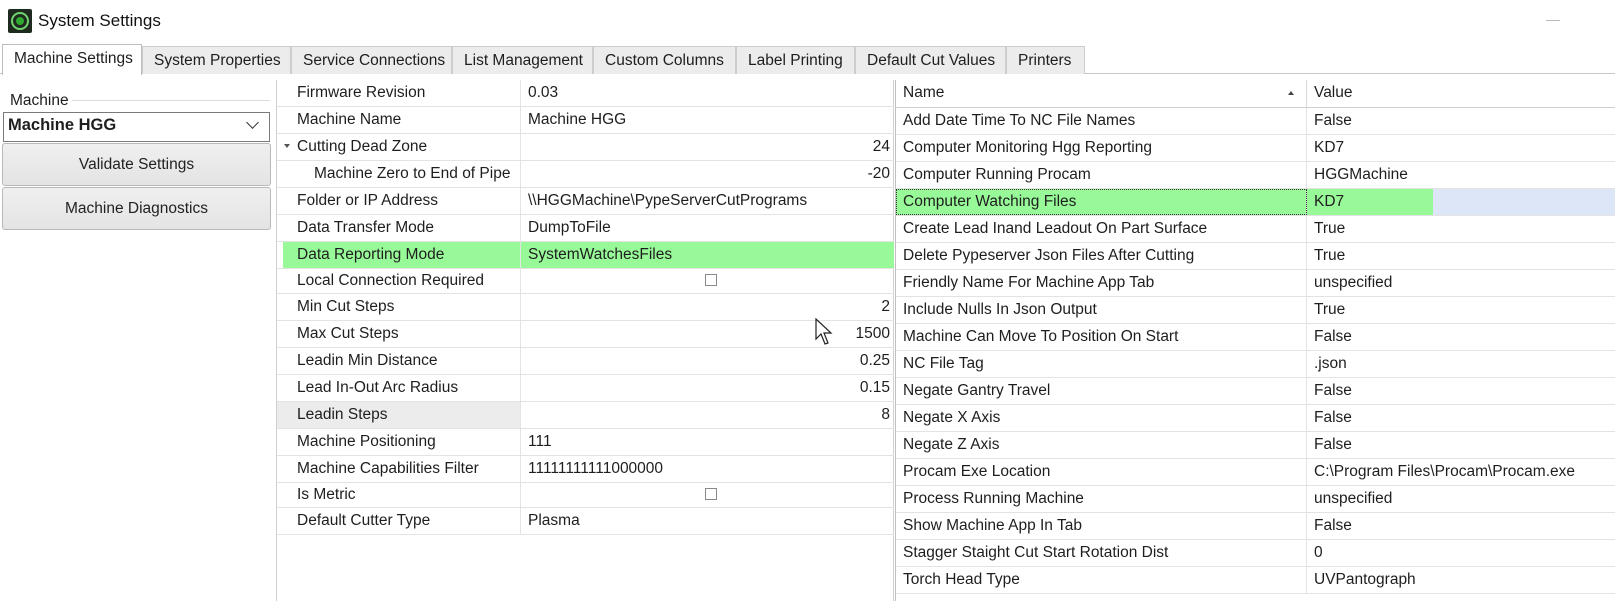 The image size is (1615, 601). I want to click on property-value: SystemWatchesFiles, so click(707, 255).